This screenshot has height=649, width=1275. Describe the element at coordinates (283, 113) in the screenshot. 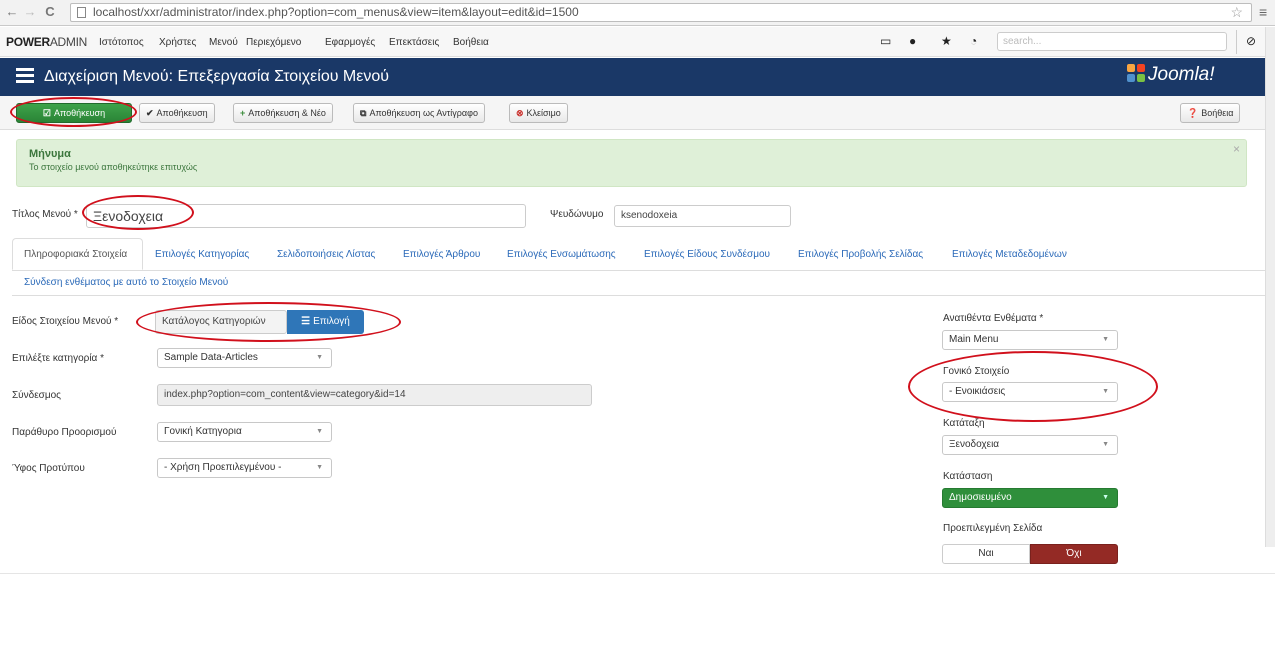

I see `save-new-button: + Αποθήκευση & Νέο` at that location.